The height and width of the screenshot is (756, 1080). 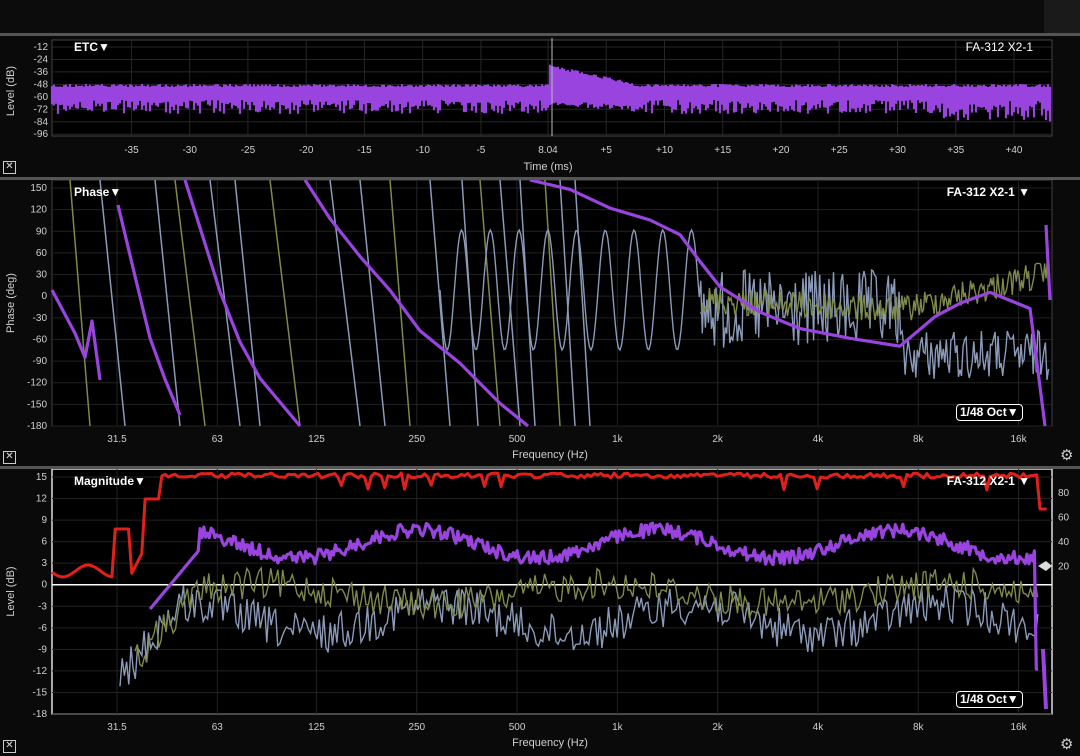 I want to click on phase-ytick-label: -120, so click(x=37, y=383).